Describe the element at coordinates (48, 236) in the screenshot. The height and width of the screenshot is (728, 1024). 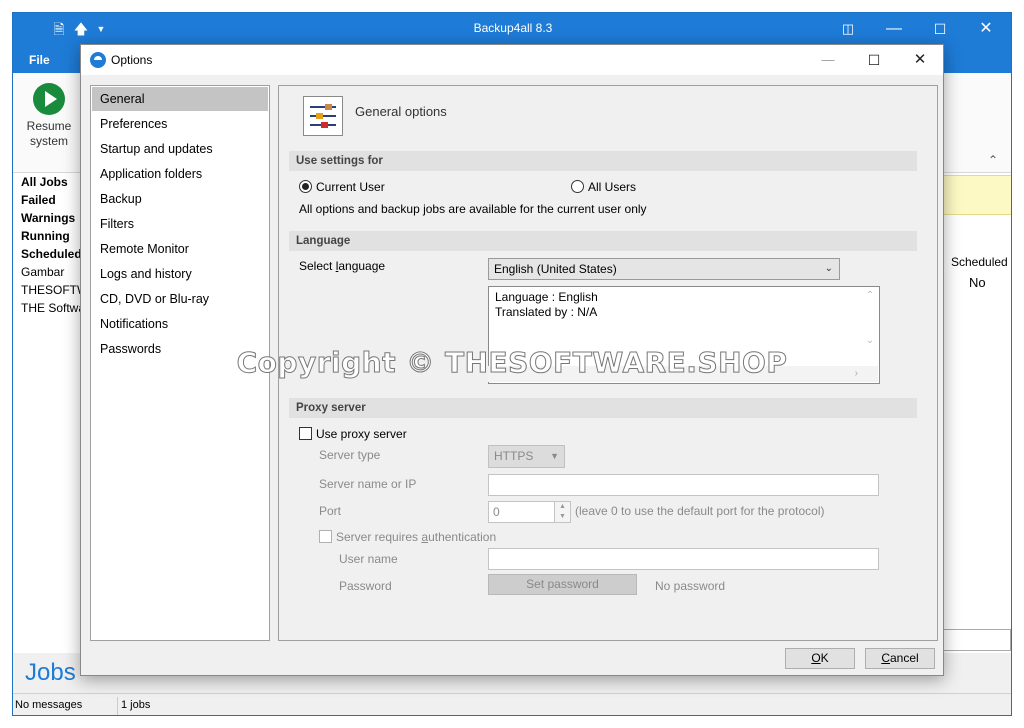
I see `job-category-running: Running` at that location.